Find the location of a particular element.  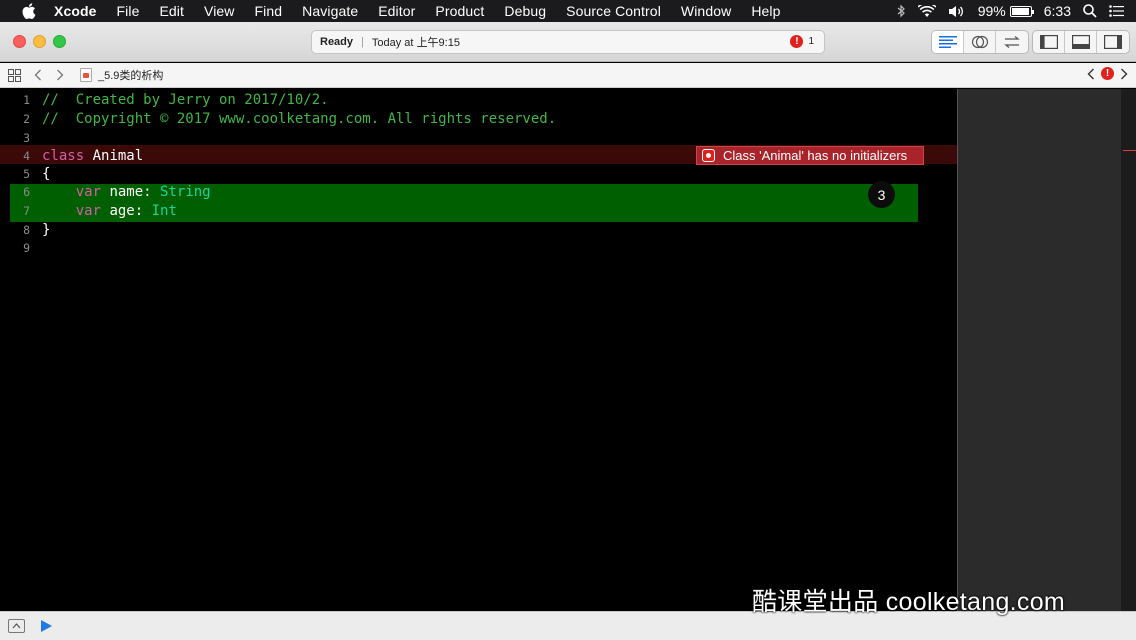

error-annotation: Class 'Animal' has no initializers is located at coordinates (810, 155).